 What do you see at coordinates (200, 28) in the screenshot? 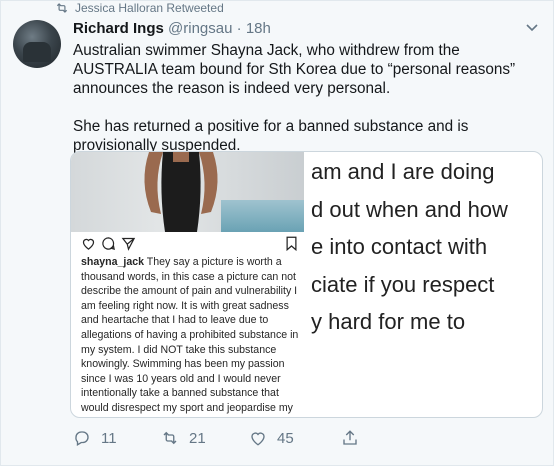
I see `author-handle: @ringsau` at bounding box center [200, 28].